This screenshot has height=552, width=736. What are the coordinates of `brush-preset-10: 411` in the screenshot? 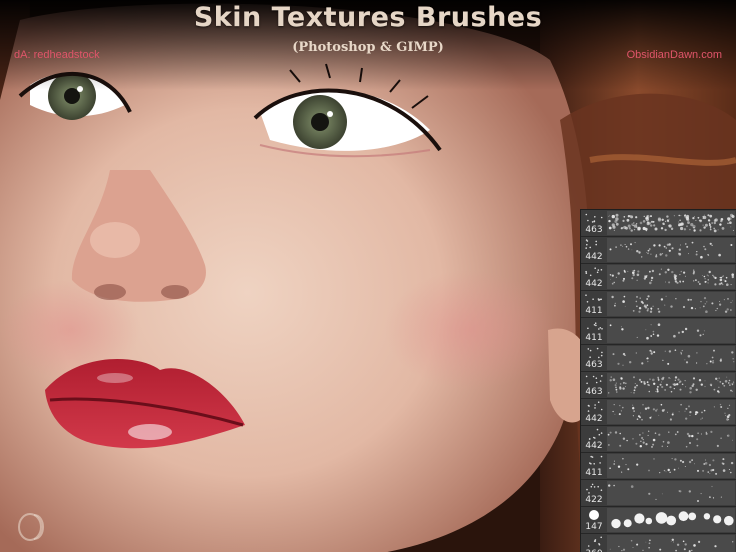 It's located at (658, 466).